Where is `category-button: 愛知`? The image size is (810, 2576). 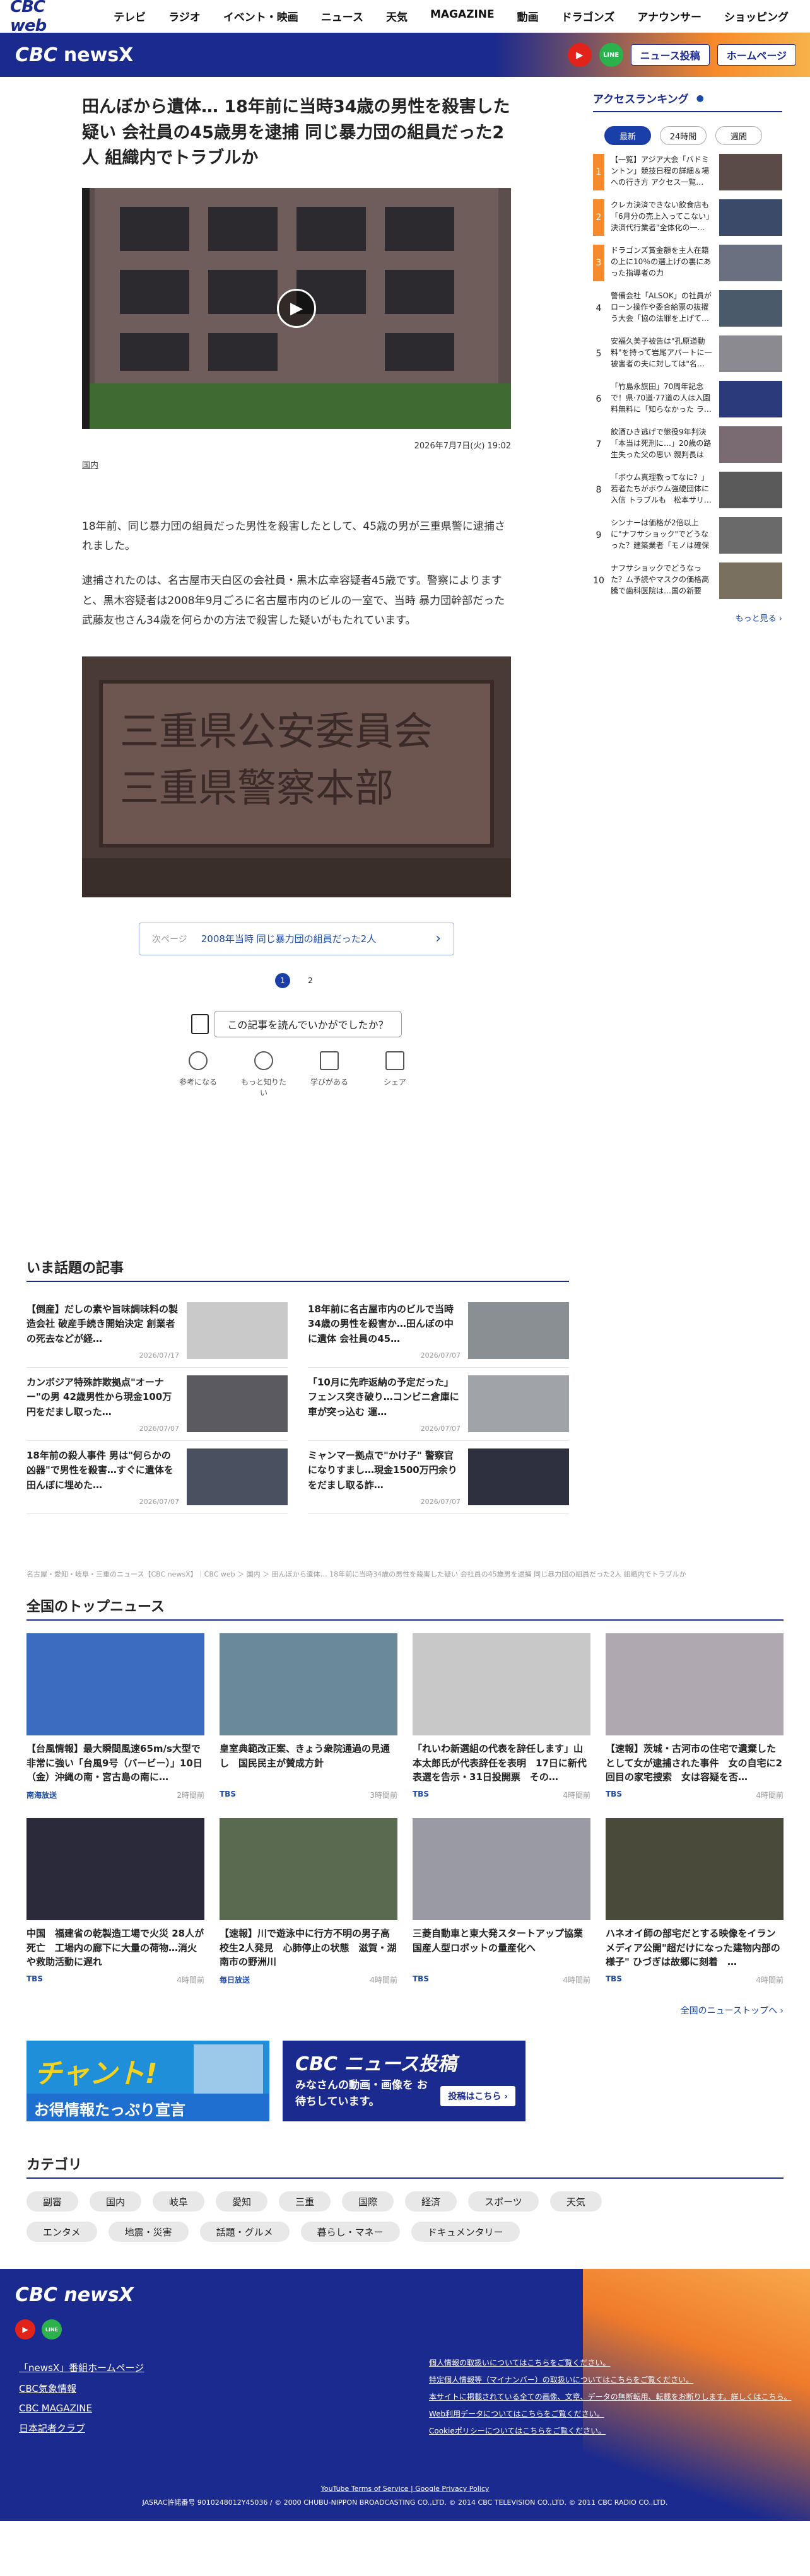 category-button: 愛知 is located at coordinates (242, 2201).